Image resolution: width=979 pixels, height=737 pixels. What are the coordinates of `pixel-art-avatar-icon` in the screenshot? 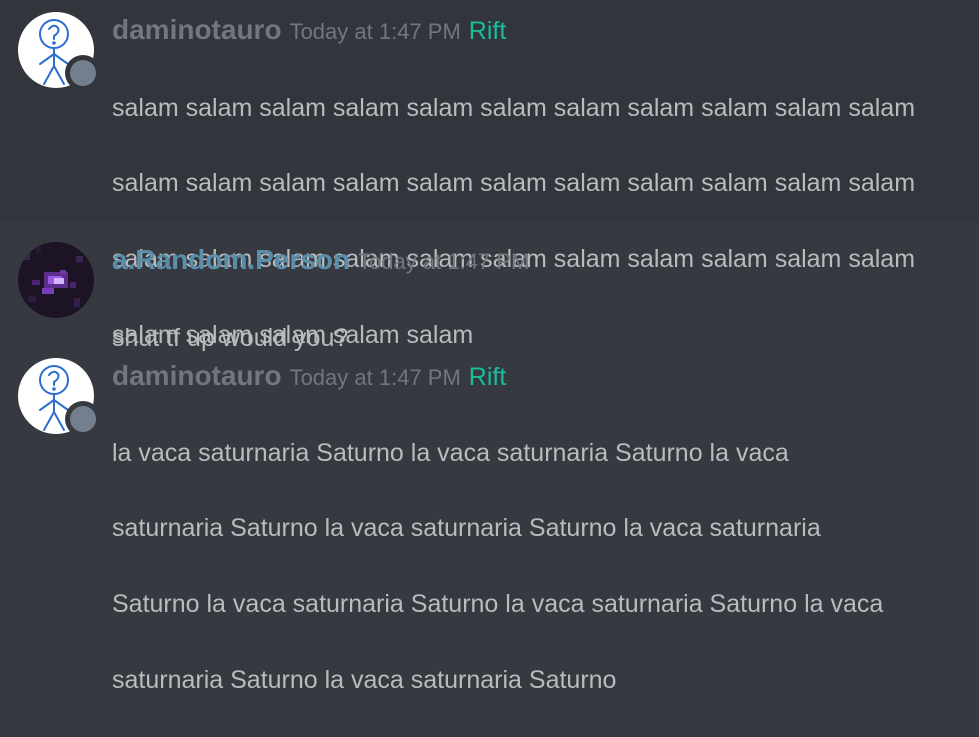 It's located at (56, 280).